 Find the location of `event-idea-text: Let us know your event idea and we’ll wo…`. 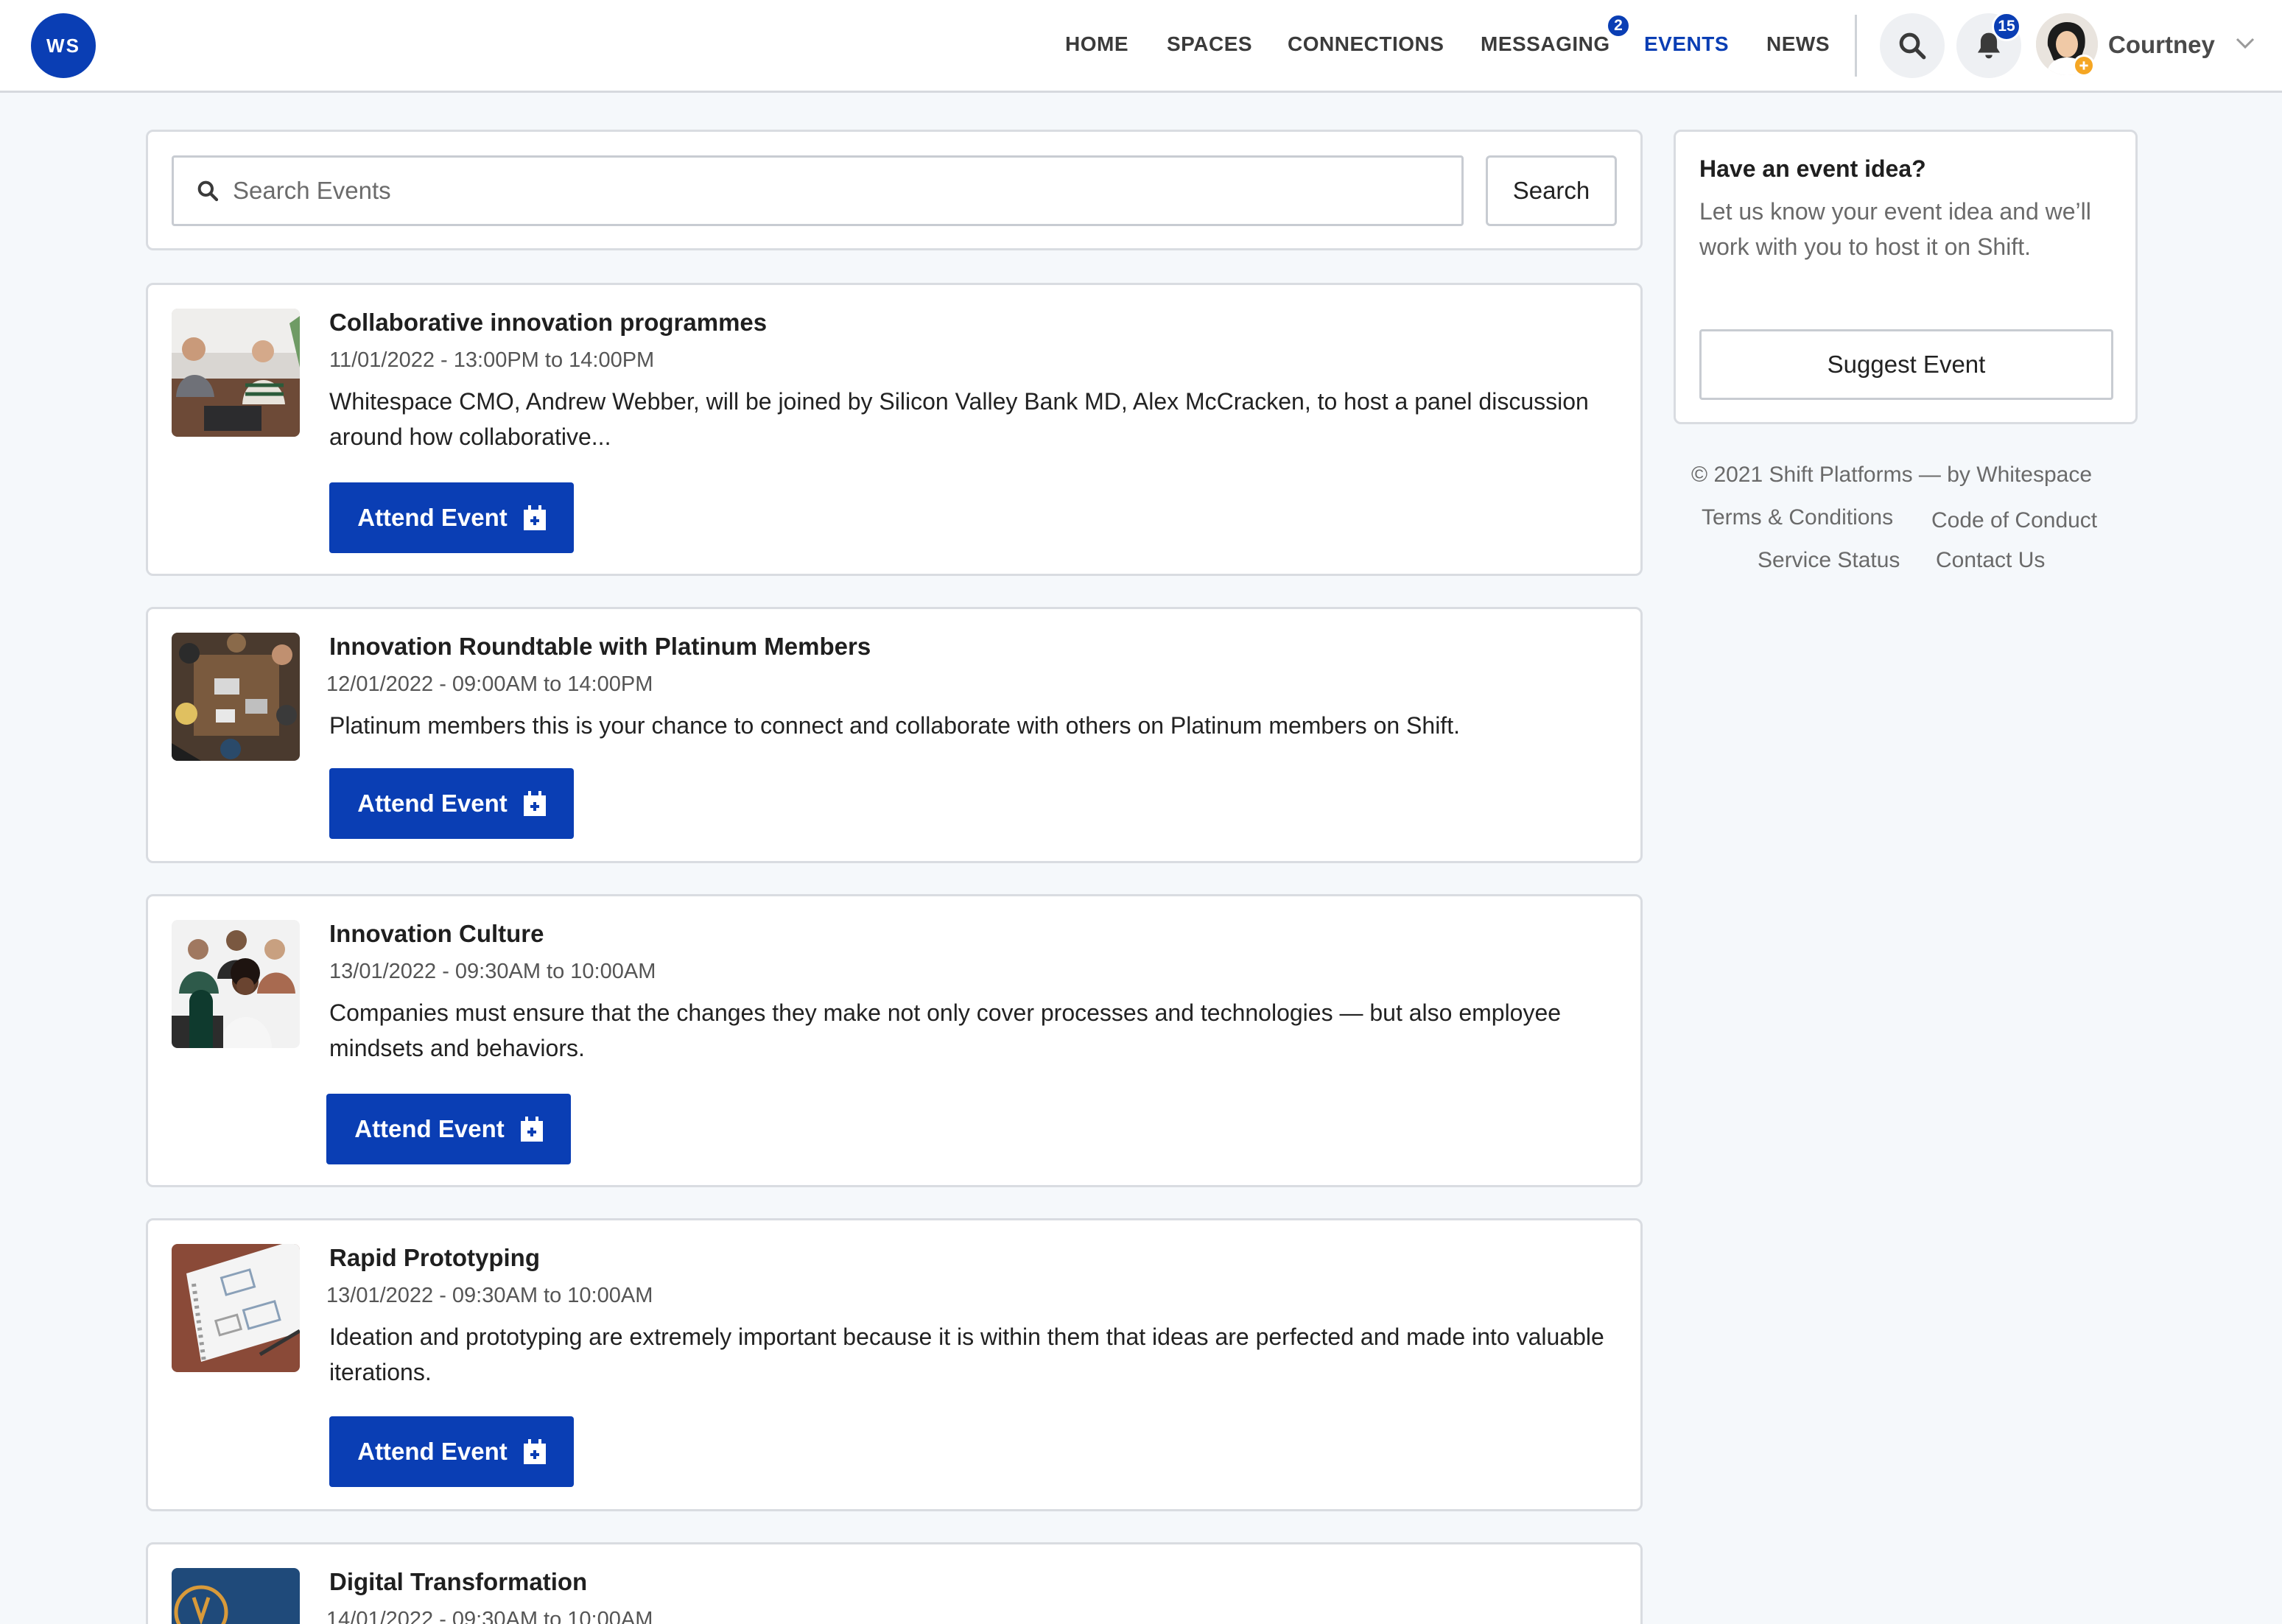

event-idea-text: Let us know your event idea and we’ll wo… is located at coordinates (1895, 229).